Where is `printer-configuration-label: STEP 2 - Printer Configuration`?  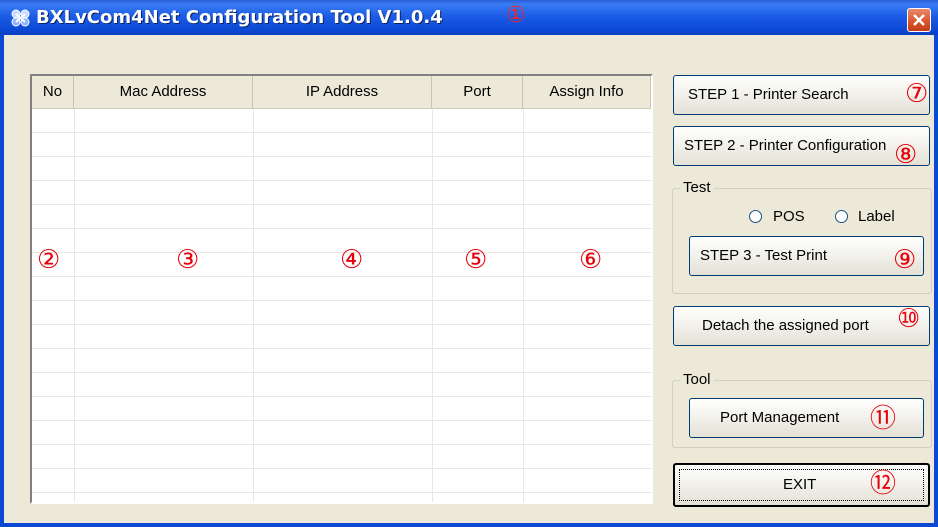
printer-configuration-label: STEP 2 - Printer Configuration is located at coordinates (785, 145).